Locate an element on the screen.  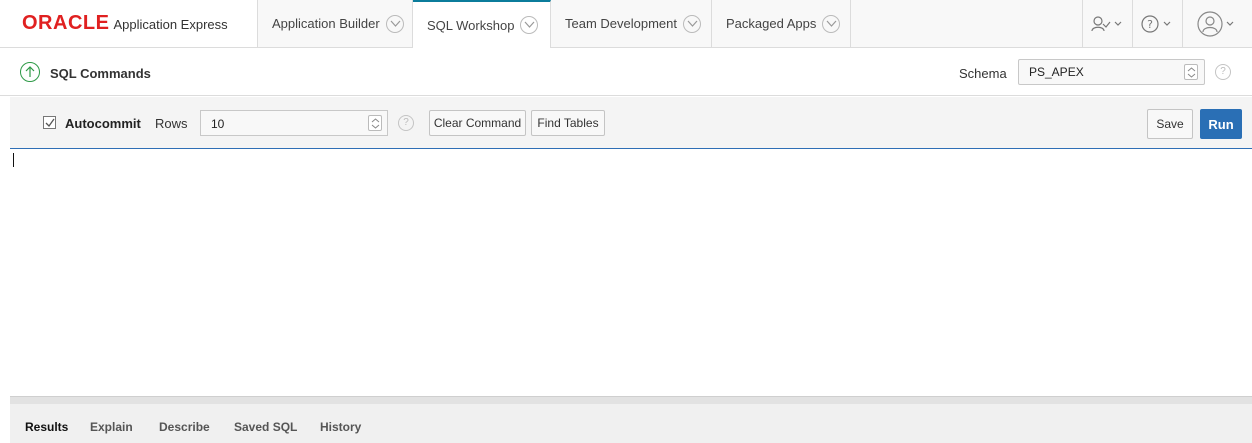
schema-value: PS_APEX is located at coordinates (1056, 72).